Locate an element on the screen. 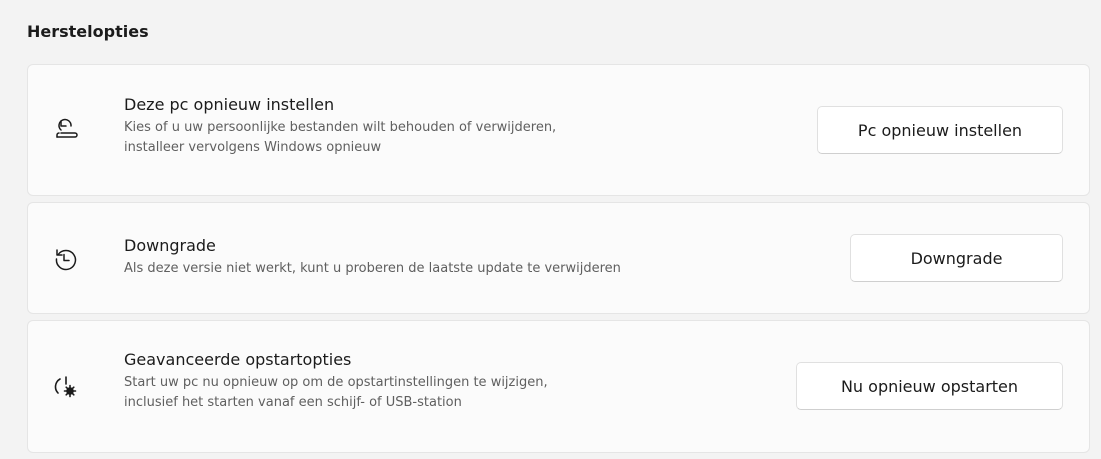 The height and width of the screenshot is (459, 1101). history-icon is located at coordinates (66, 259).